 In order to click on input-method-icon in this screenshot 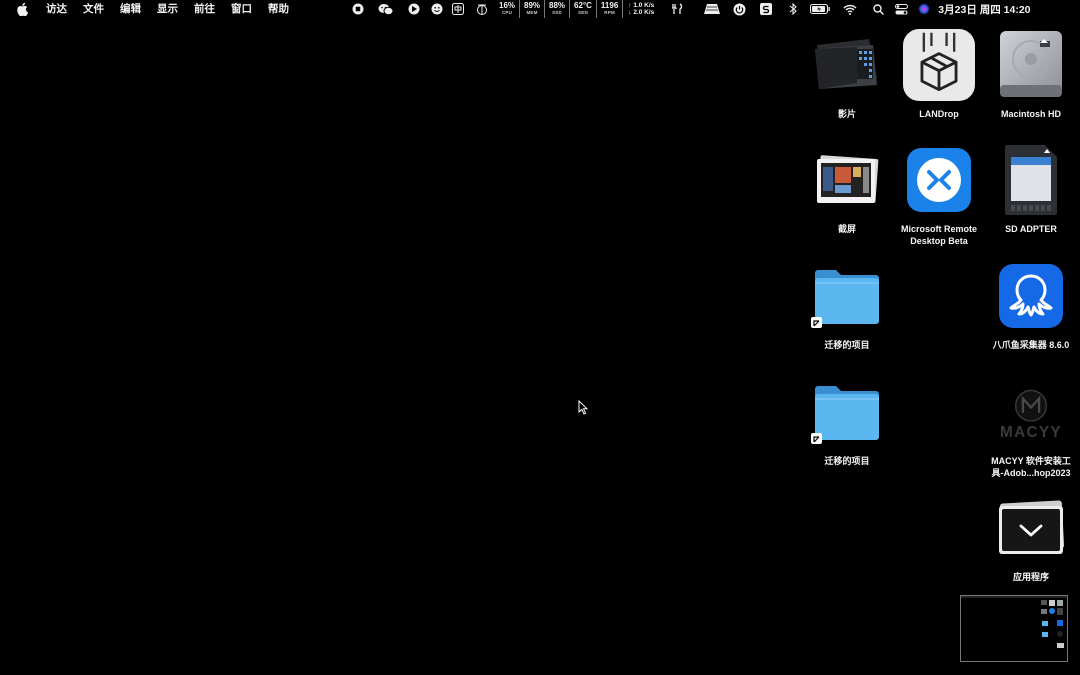, I will do `click(458, 9)`.